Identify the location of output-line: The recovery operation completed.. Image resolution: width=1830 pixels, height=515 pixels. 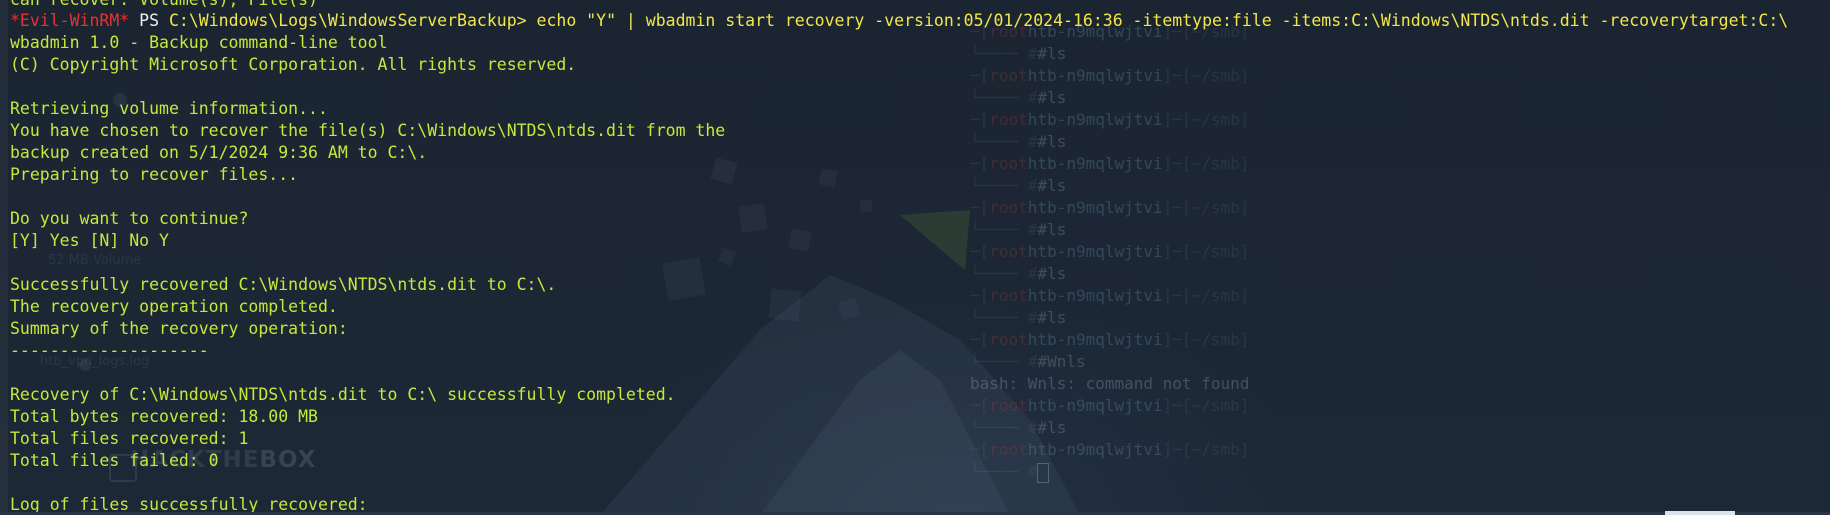
(174, 306).